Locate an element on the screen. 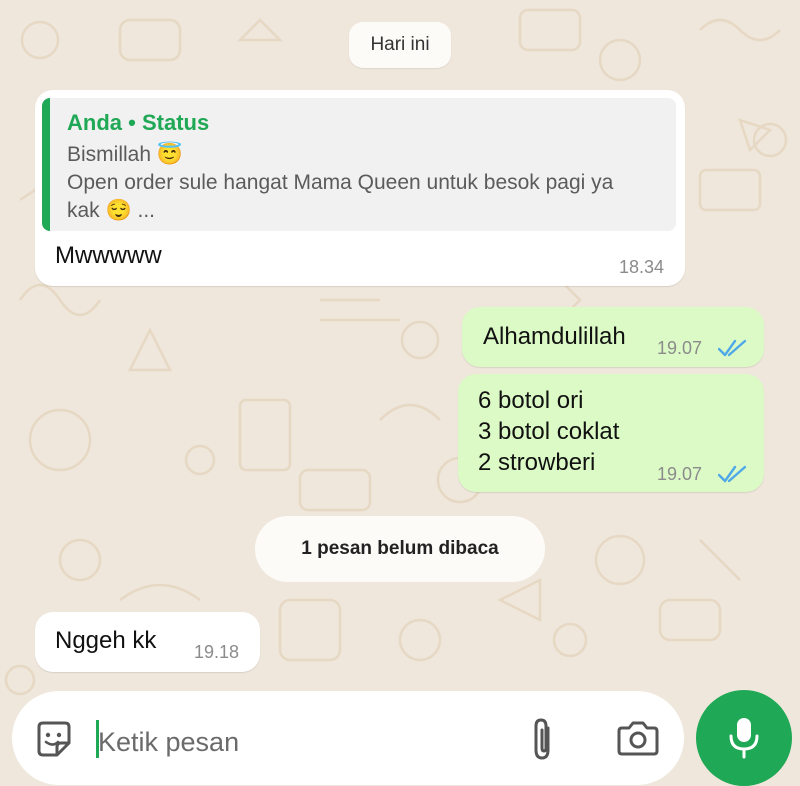  message-line: 6 botol ori is located at coordinates (531, 400).